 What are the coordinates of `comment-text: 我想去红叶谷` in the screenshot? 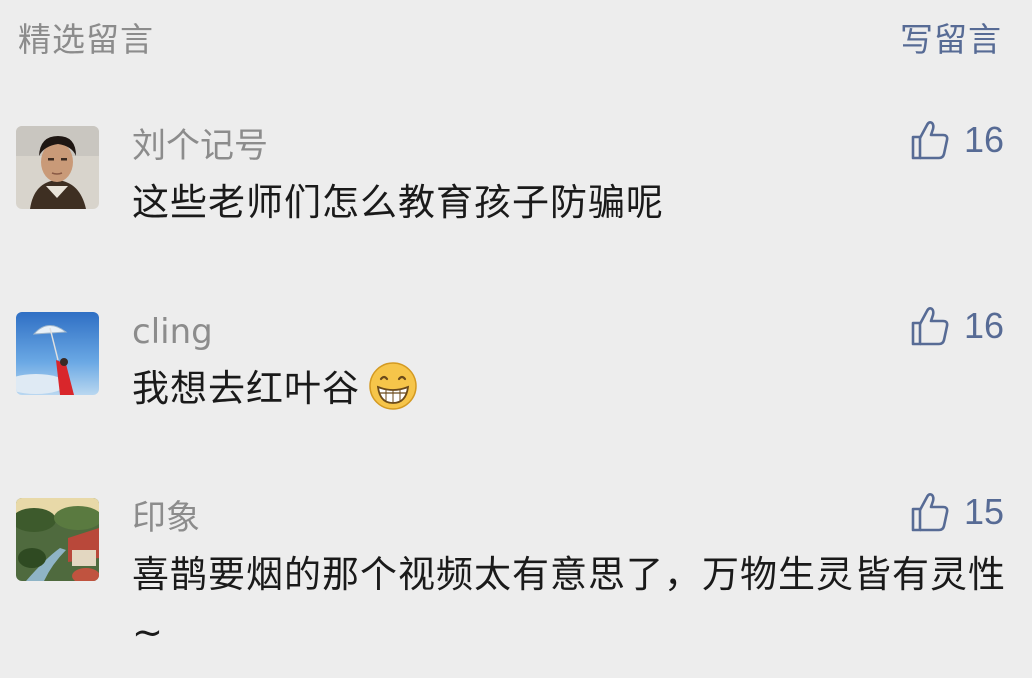 It's located at (246, 388).